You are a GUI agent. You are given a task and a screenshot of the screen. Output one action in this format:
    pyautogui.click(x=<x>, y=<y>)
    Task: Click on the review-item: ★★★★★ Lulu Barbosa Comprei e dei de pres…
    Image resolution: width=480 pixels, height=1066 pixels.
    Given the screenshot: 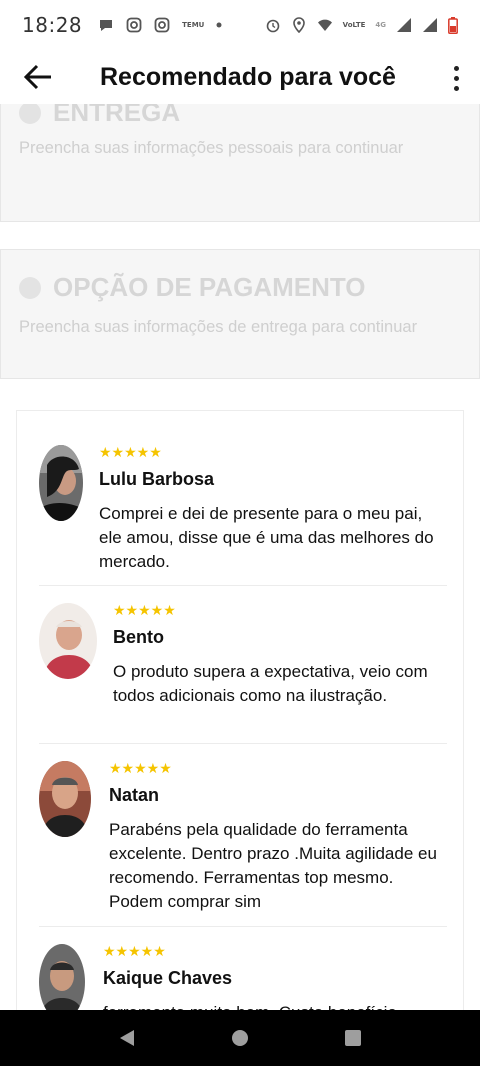 What is the action you would take?
    pyautogui.click(x=243, y=510)
    